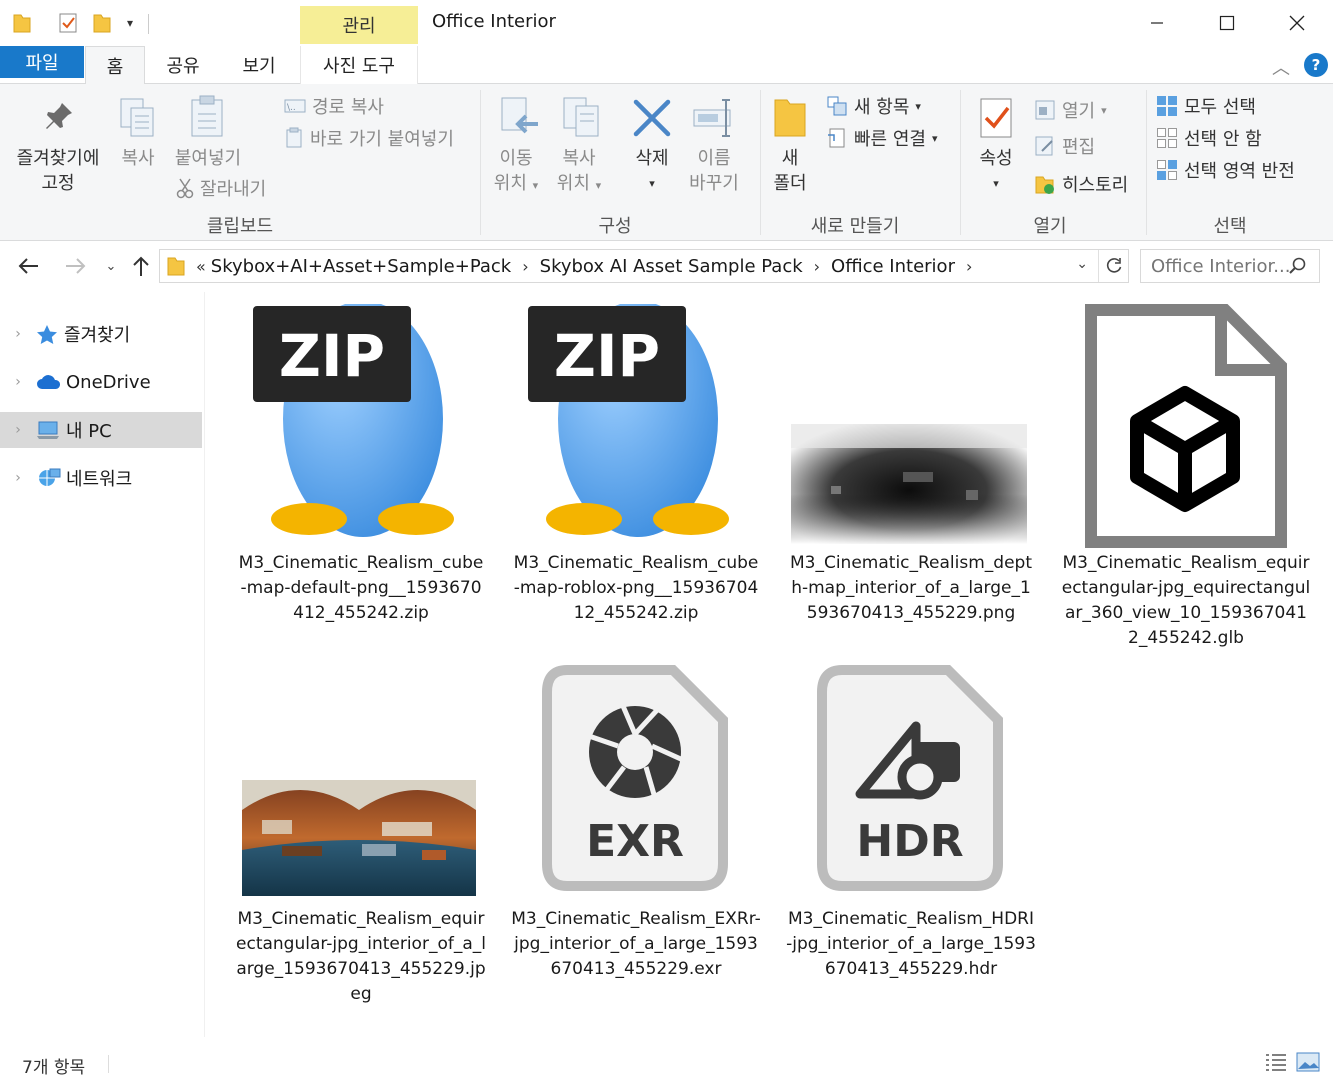  What do you see at coordinates (102, 23) in the screenshot?
I see `new-folder-quick-access-icon` at bounding box center [102, 23].